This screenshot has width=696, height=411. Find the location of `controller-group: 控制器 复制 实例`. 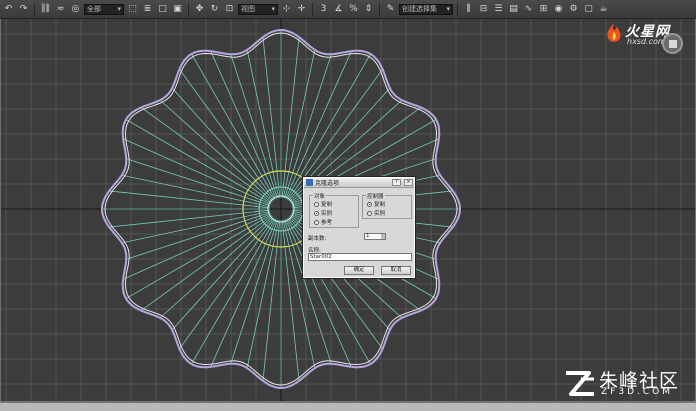

controller-group: 控制器 复制 实例 is located at coordinates (387, 205).